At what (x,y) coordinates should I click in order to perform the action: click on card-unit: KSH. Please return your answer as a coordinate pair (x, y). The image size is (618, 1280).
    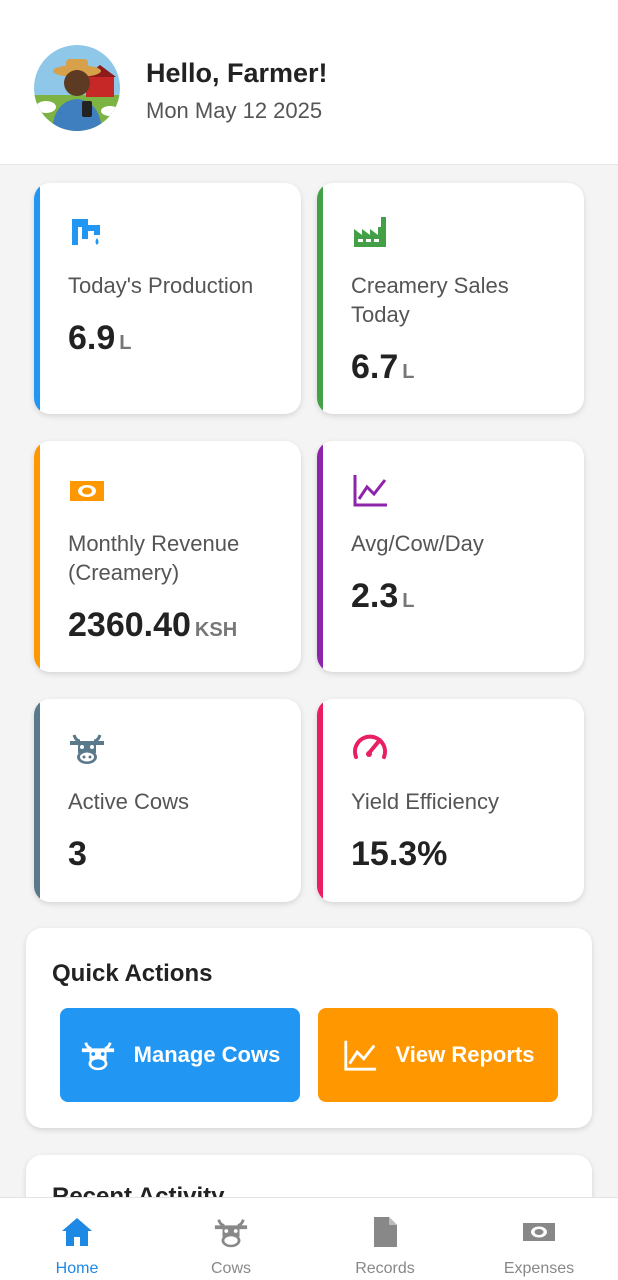
    Looking at the image, I should click on (216, 630).